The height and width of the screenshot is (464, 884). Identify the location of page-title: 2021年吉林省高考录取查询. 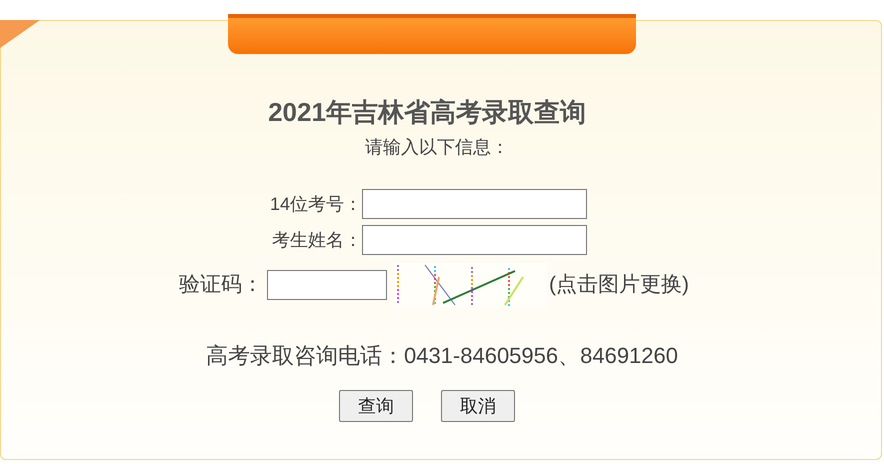
(427, 112).